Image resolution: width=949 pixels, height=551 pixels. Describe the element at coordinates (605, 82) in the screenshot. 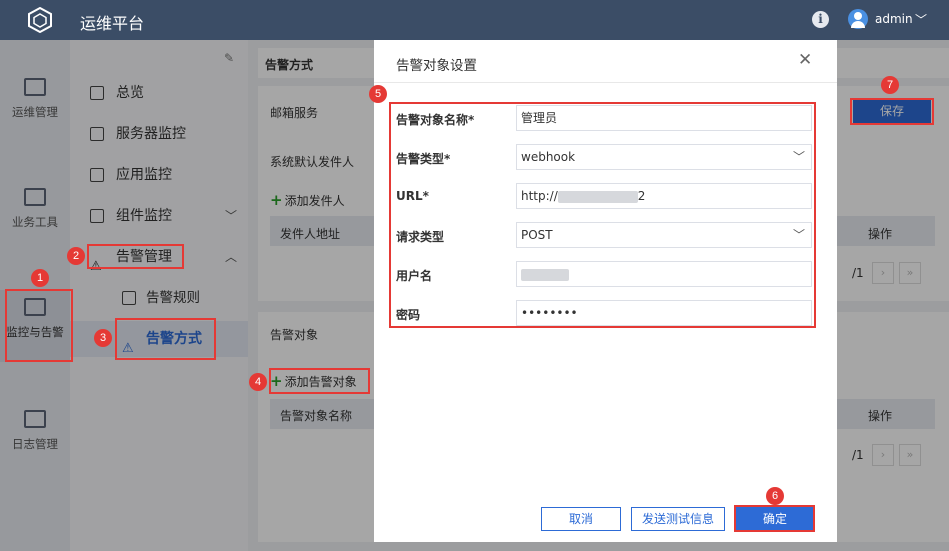

I see `dialog-divider` at that location.